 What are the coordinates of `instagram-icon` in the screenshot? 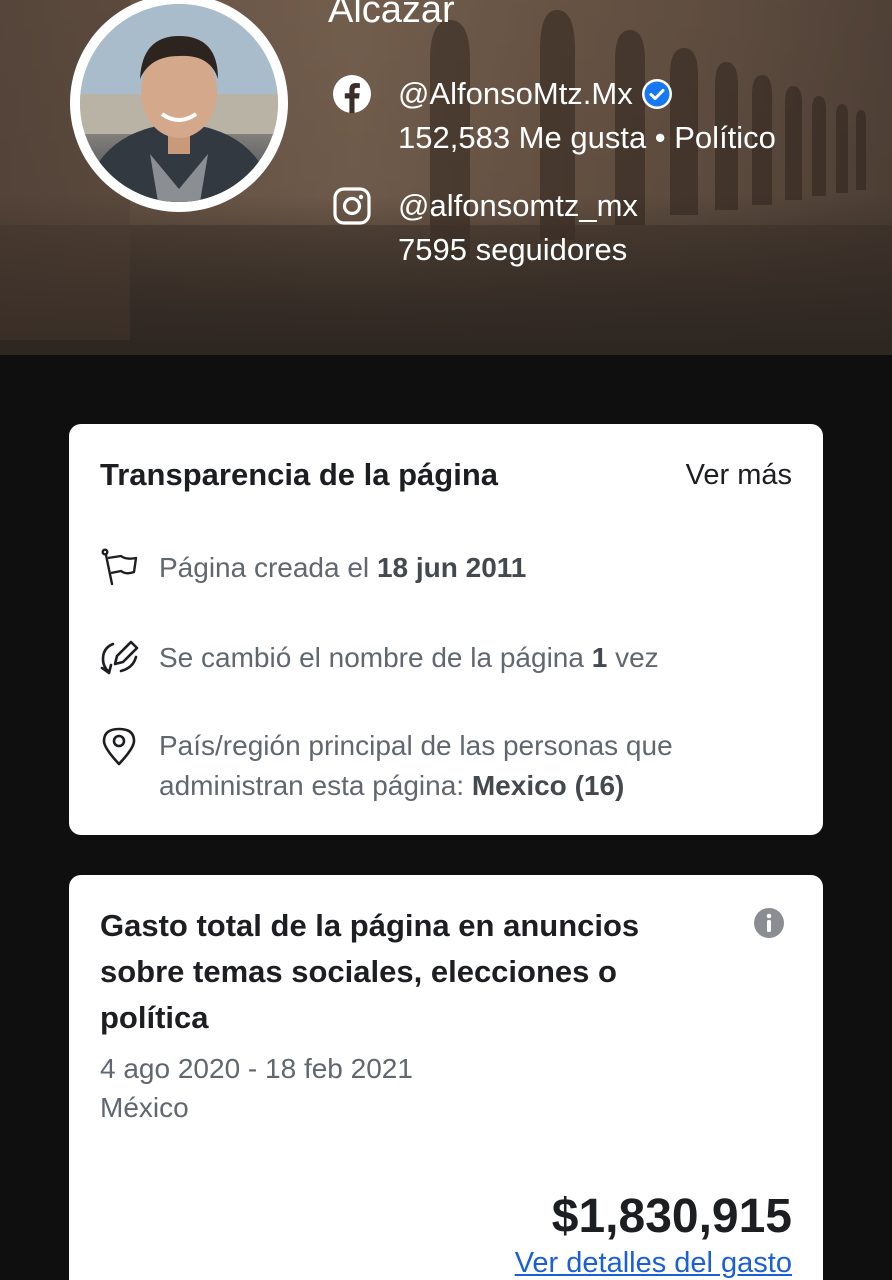 It's located at (352, 206).